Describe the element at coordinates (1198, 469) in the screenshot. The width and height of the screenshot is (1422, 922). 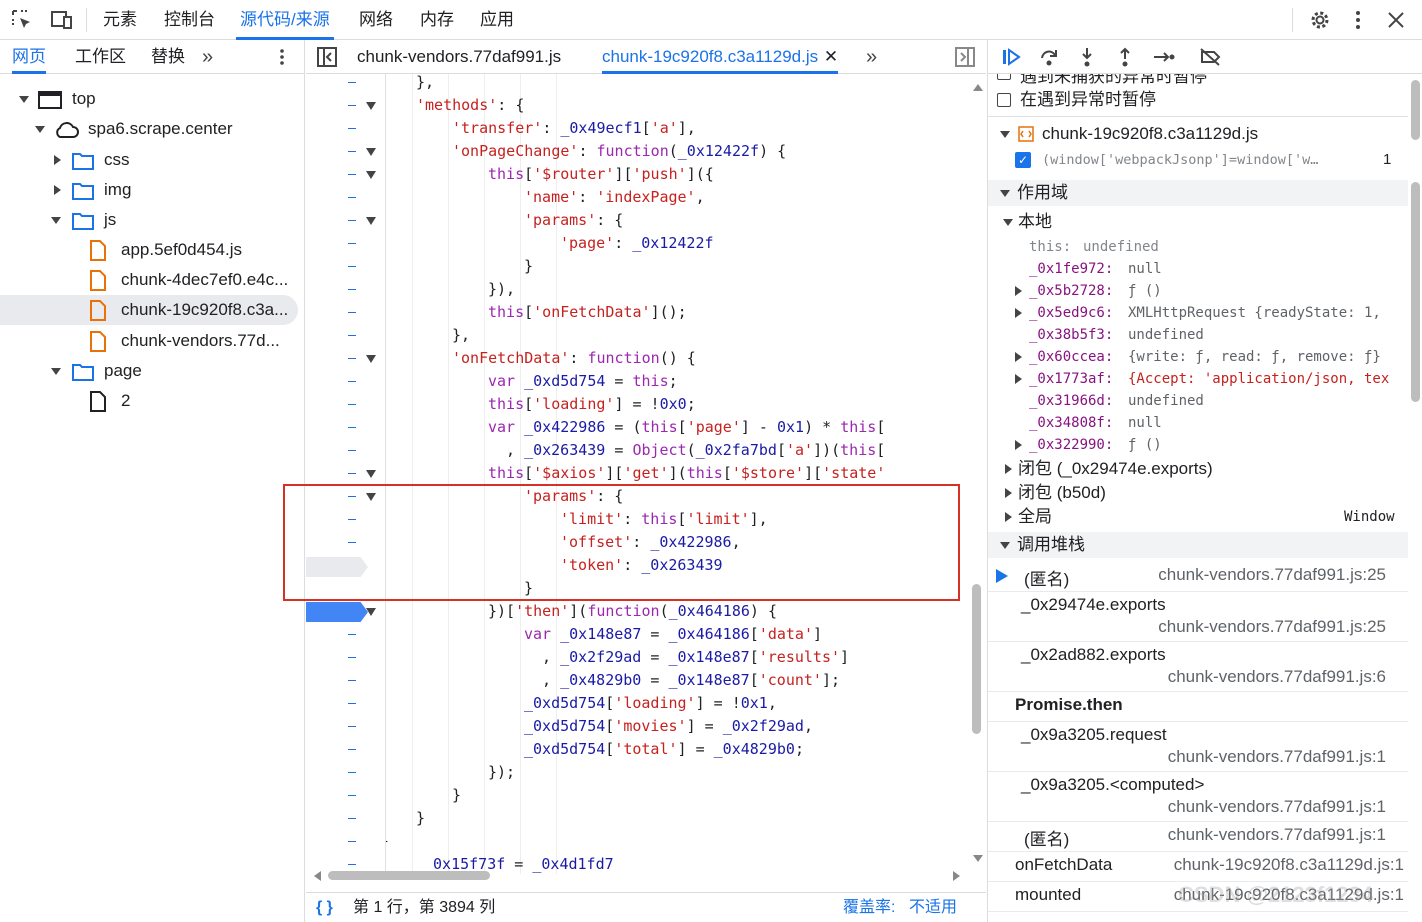
I see `scope-closure-row: 闭包 (_0x29474e.exports)` at that location.